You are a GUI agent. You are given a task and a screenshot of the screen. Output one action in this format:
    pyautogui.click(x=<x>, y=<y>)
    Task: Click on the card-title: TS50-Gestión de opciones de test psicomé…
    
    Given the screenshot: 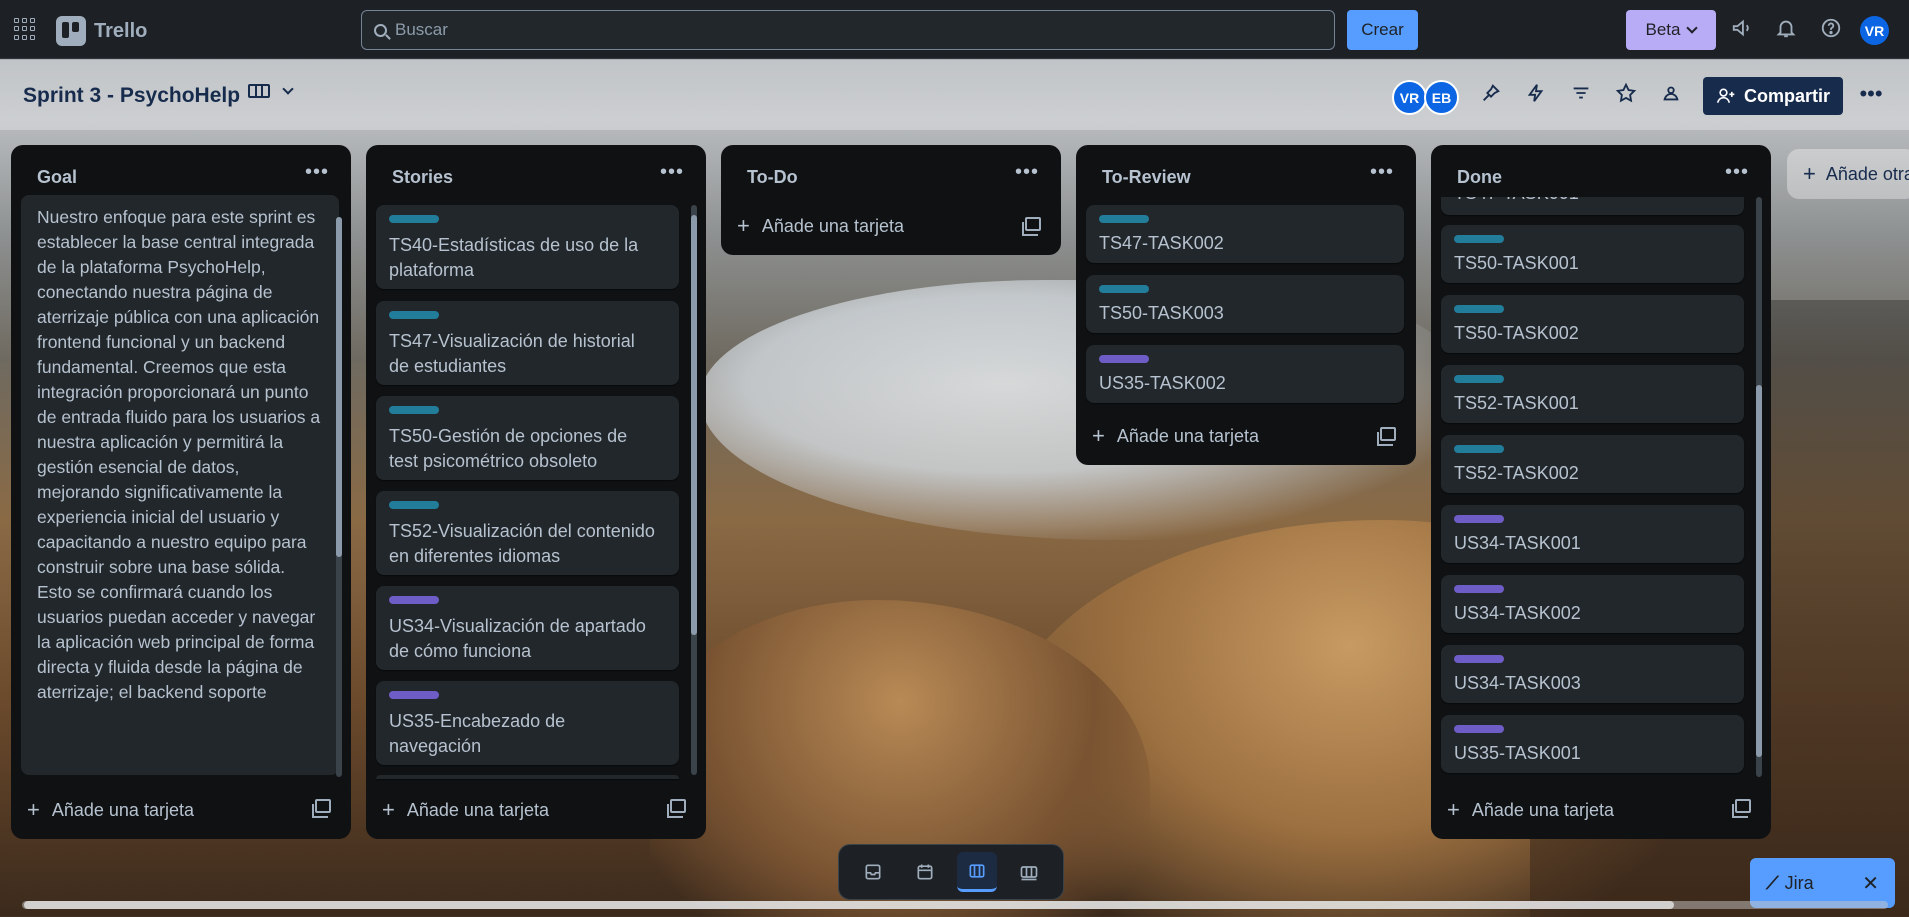 What is the action you would take?
    pyautogui.click(x=508, y=448)
    